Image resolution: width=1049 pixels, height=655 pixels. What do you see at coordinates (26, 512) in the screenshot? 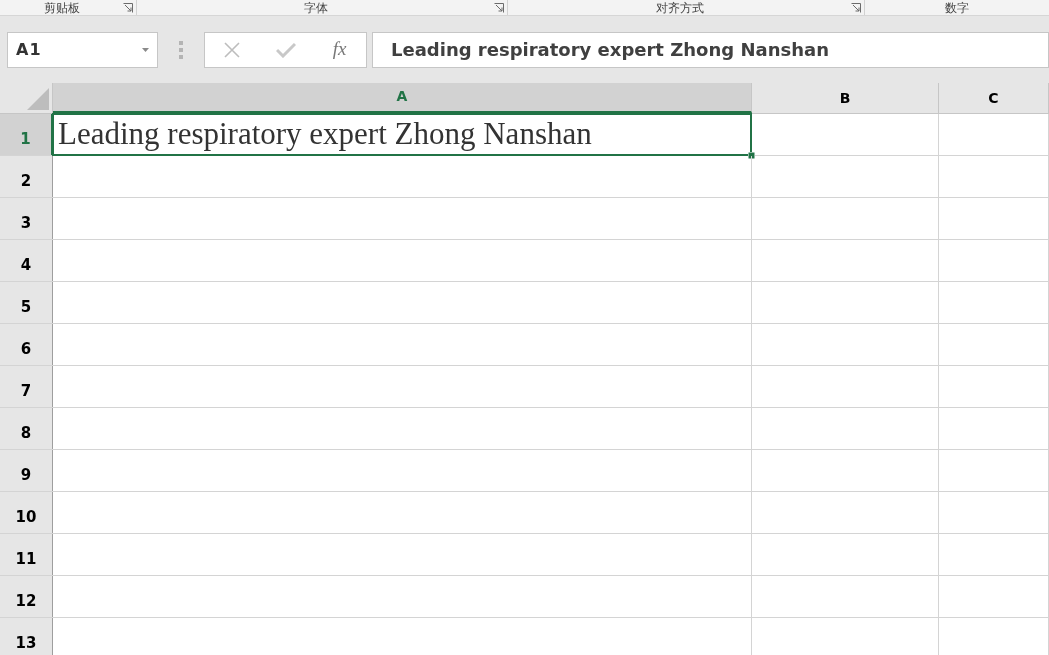
I see `row-header: 10` at bounding box center [26, 512].